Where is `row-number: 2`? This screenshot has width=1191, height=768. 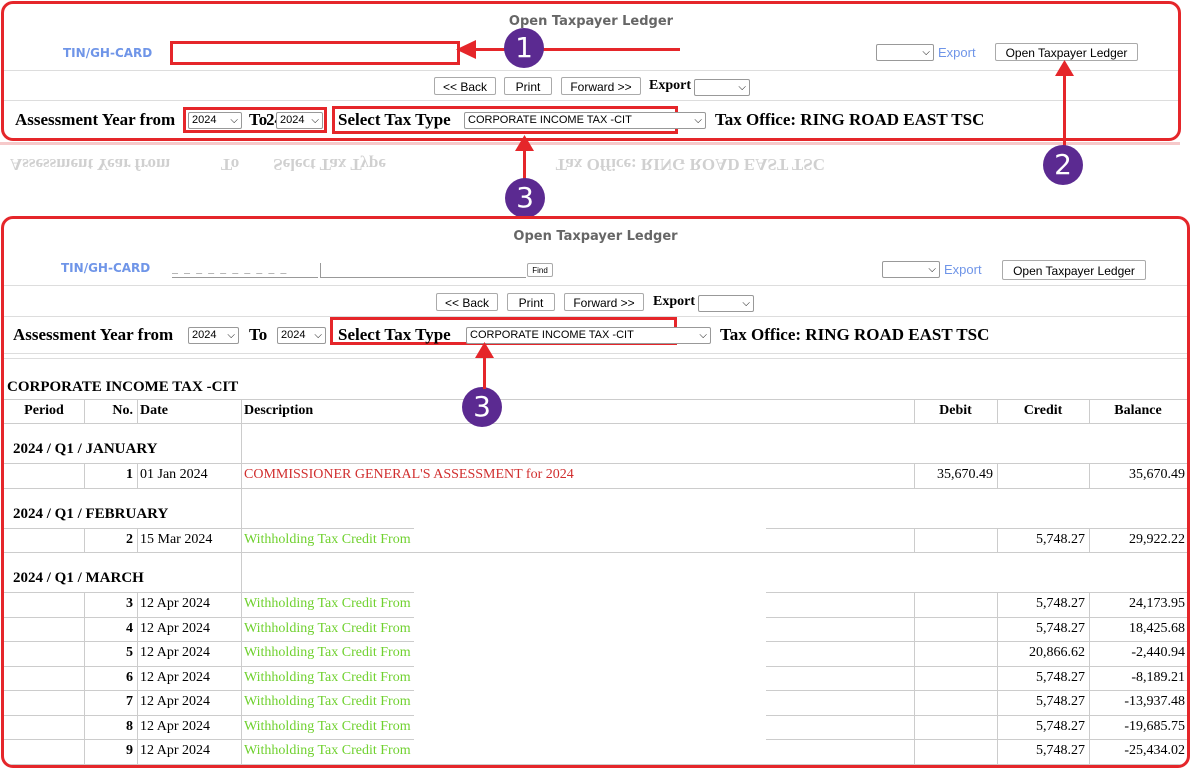
row-number: 2 is located at coordinates (129, 539).